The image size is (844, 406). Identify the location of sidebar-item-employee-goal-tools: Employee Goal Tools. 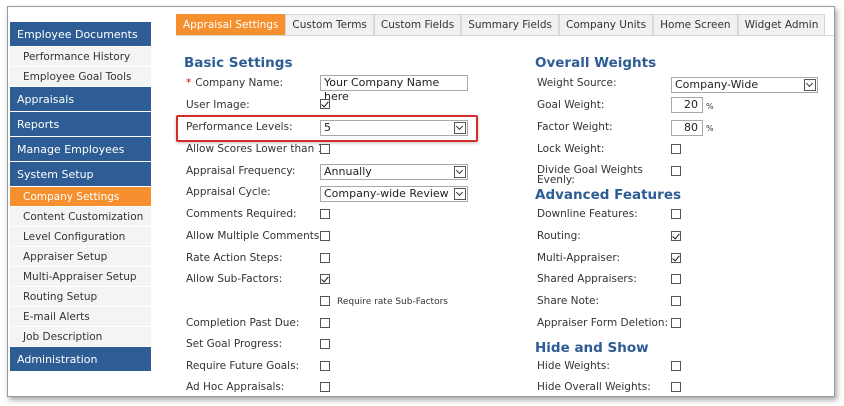
(80, 77).